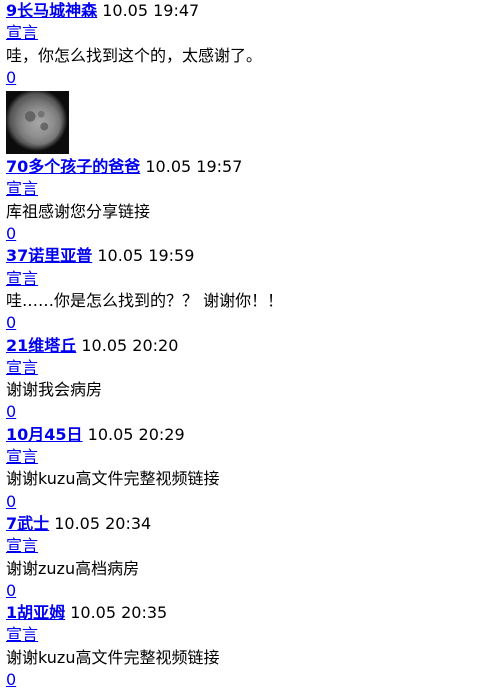 This screenshot has height=691, width=478. I want to click on comment-header: 21维塔丘 10.05 20:20, so click(242, 346).